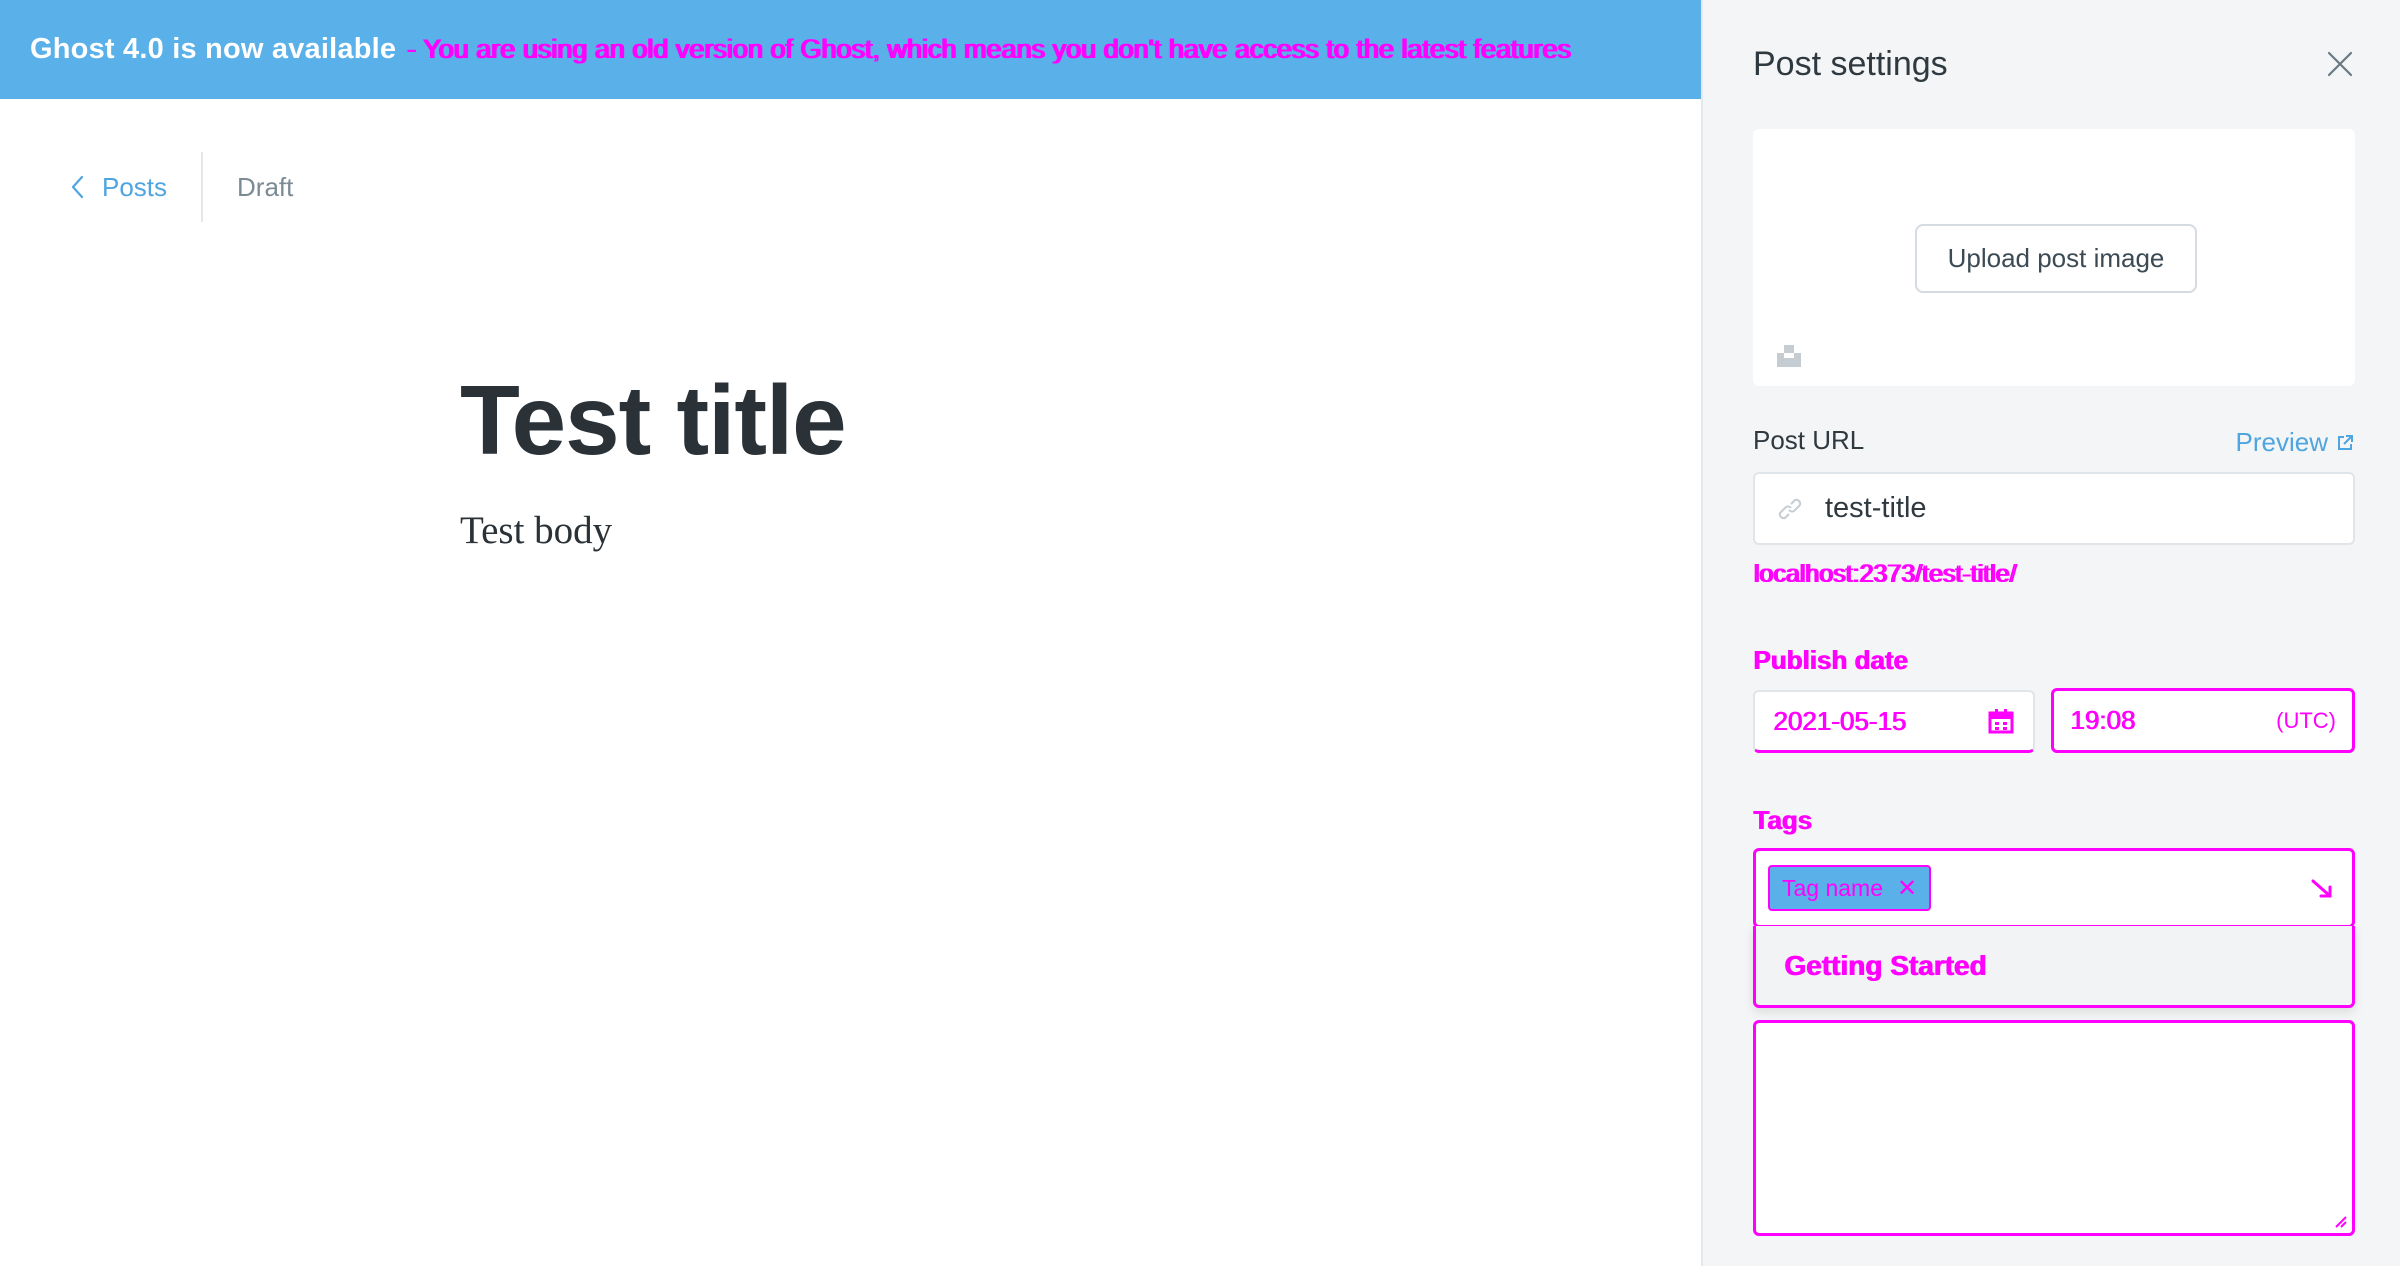 The image size is (2400, 1266). I want to click on post-url-field, so click(2054, 508).